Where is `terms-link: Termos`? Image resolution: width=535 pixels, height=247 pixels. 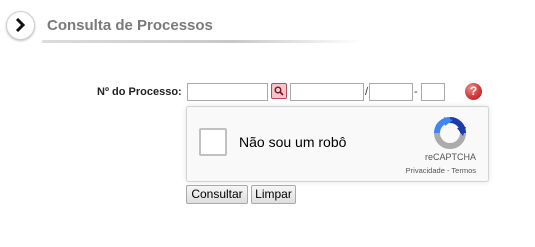
terms-link: Termos is located at coordinates (463, 170).